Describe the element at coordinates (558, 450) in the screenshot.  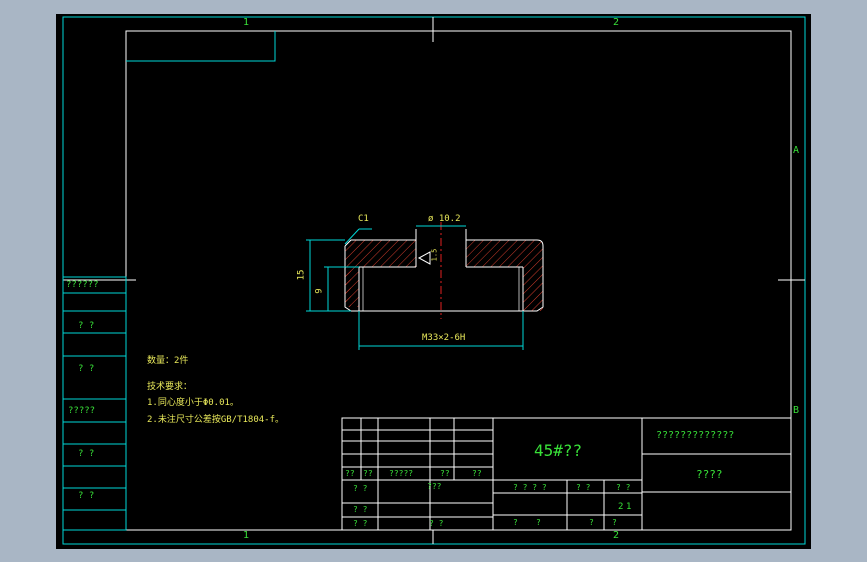
I see `material-label: 45#??` at that location.